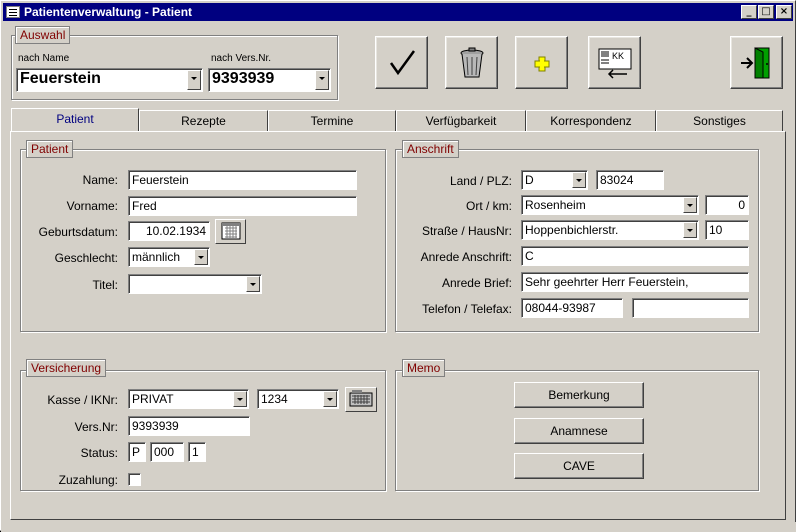  I want to click on memo-group-label: Memo, so click(424, 368).